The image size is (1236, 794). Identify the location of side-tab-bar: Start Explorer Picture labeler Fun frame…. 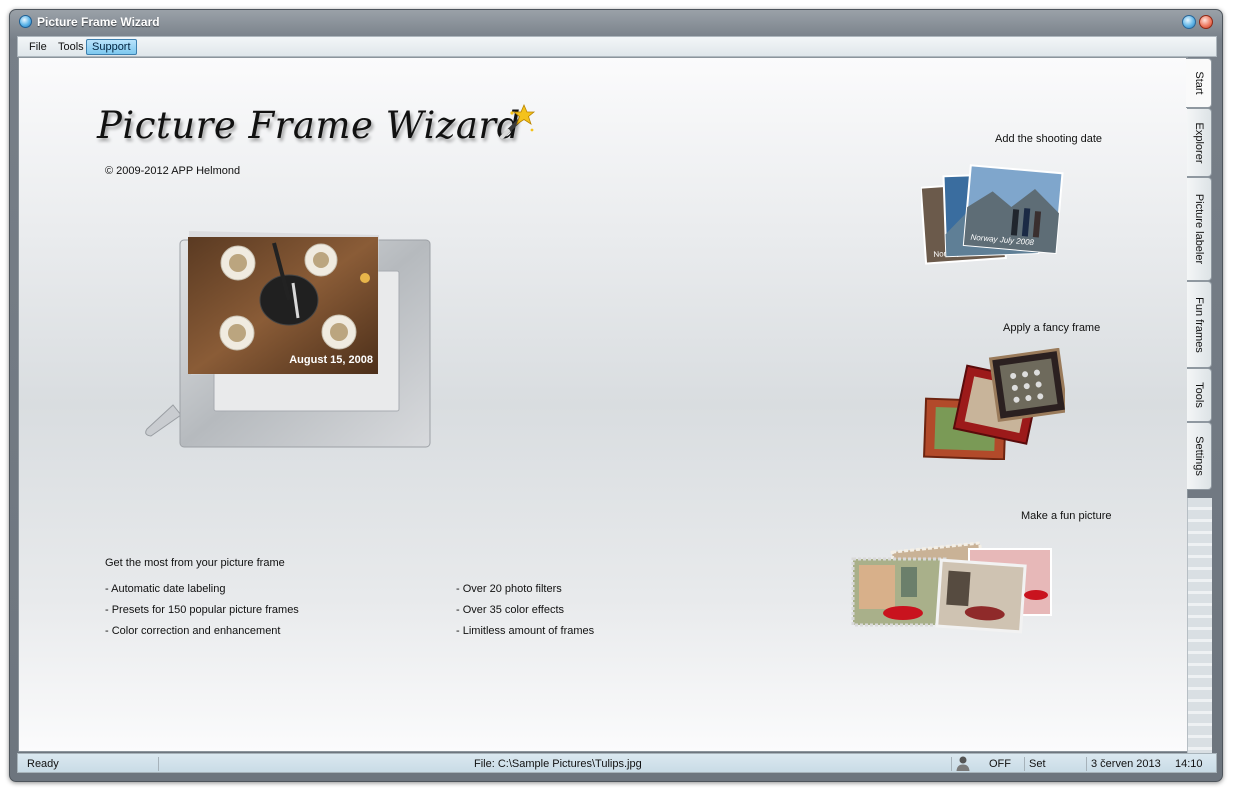
(1199, 404).